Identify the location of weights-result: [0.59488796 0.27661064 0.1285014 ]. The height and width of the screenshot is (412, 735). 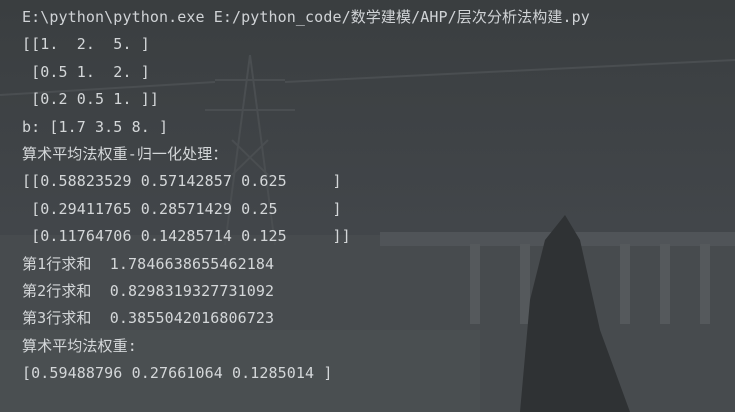
(177, 373).